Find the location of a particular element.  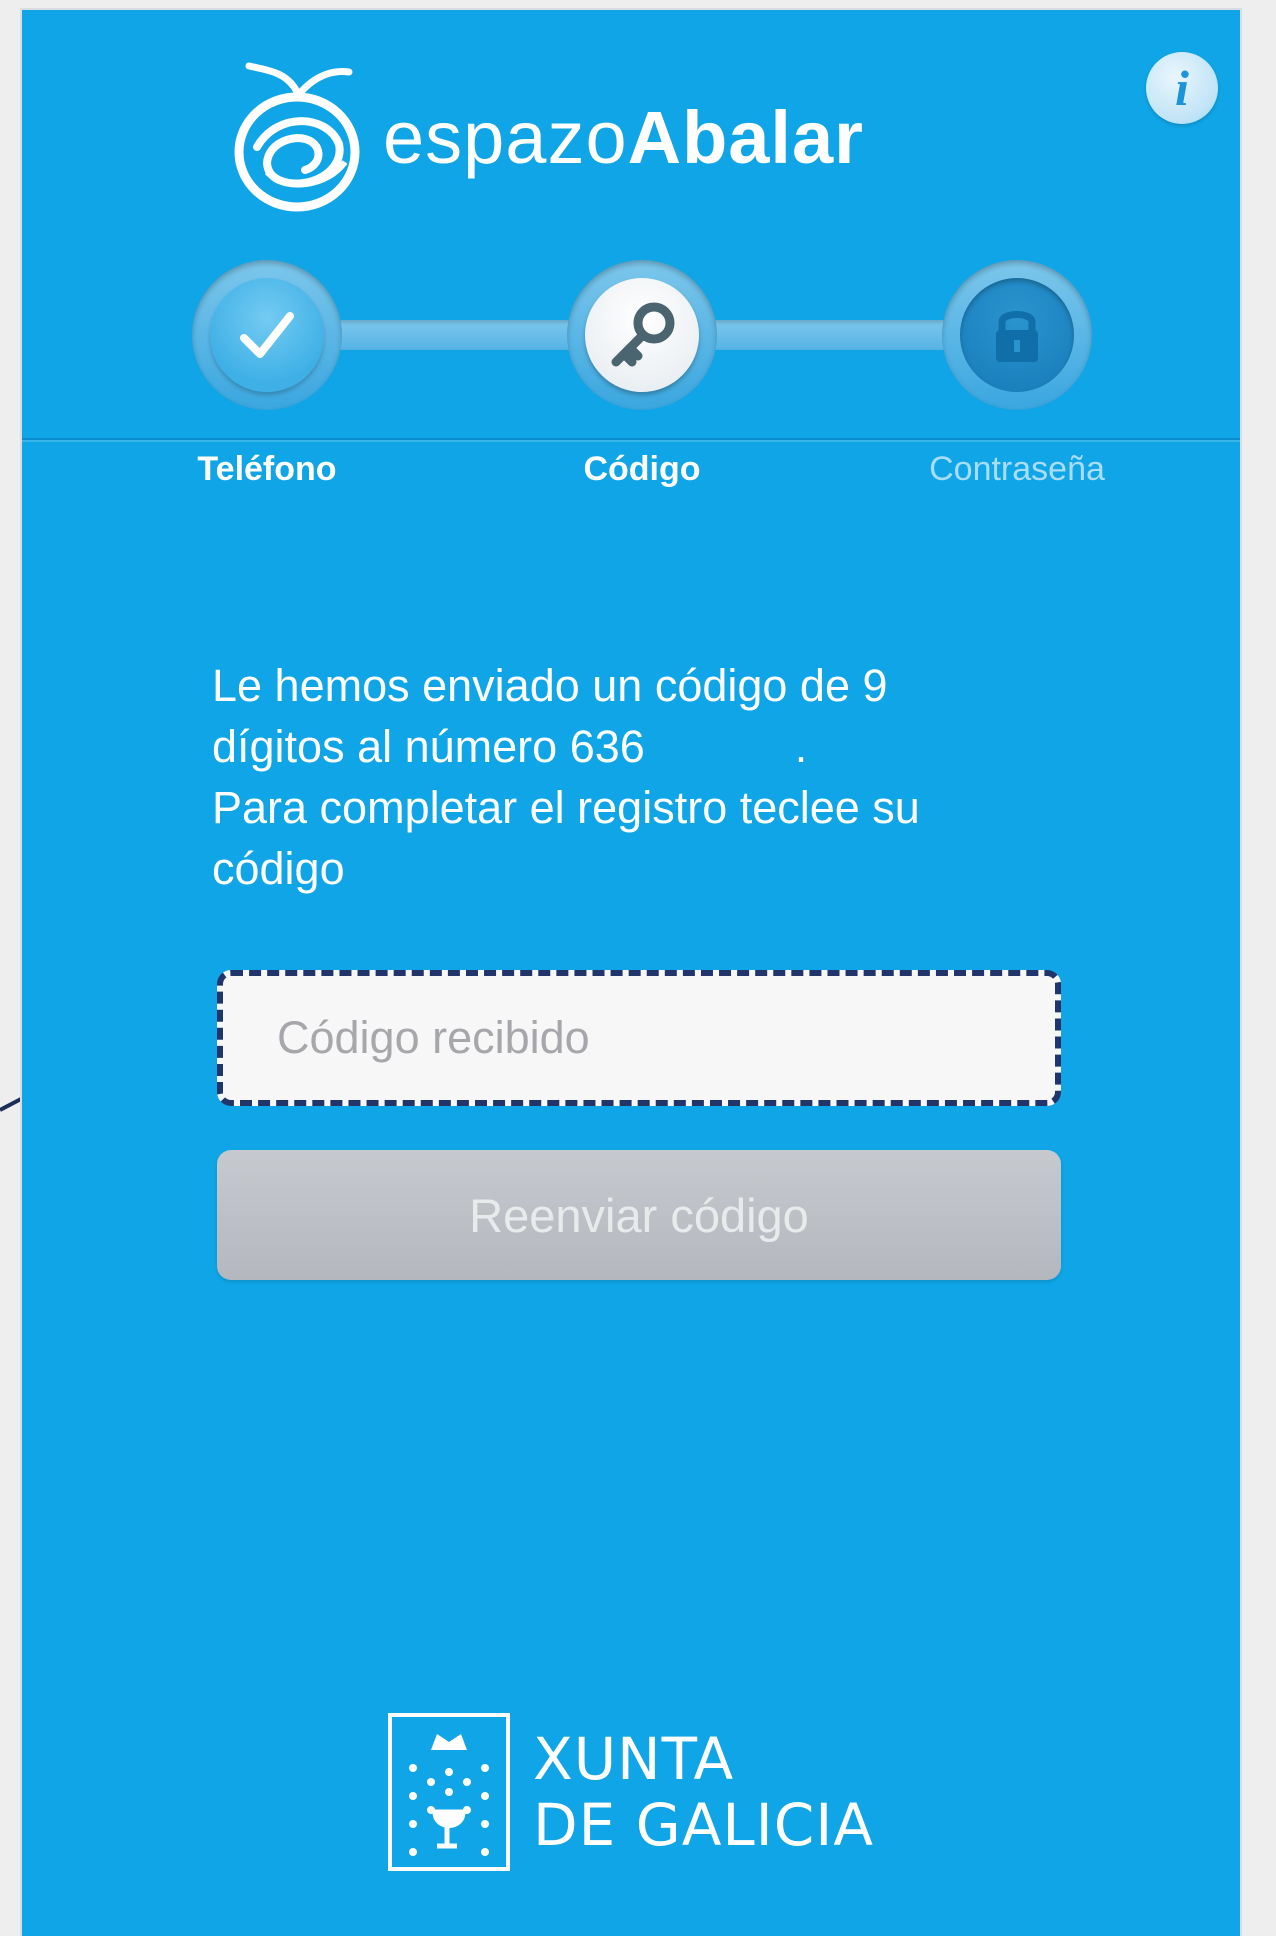

key-icon is located at coordinates (643, 334).